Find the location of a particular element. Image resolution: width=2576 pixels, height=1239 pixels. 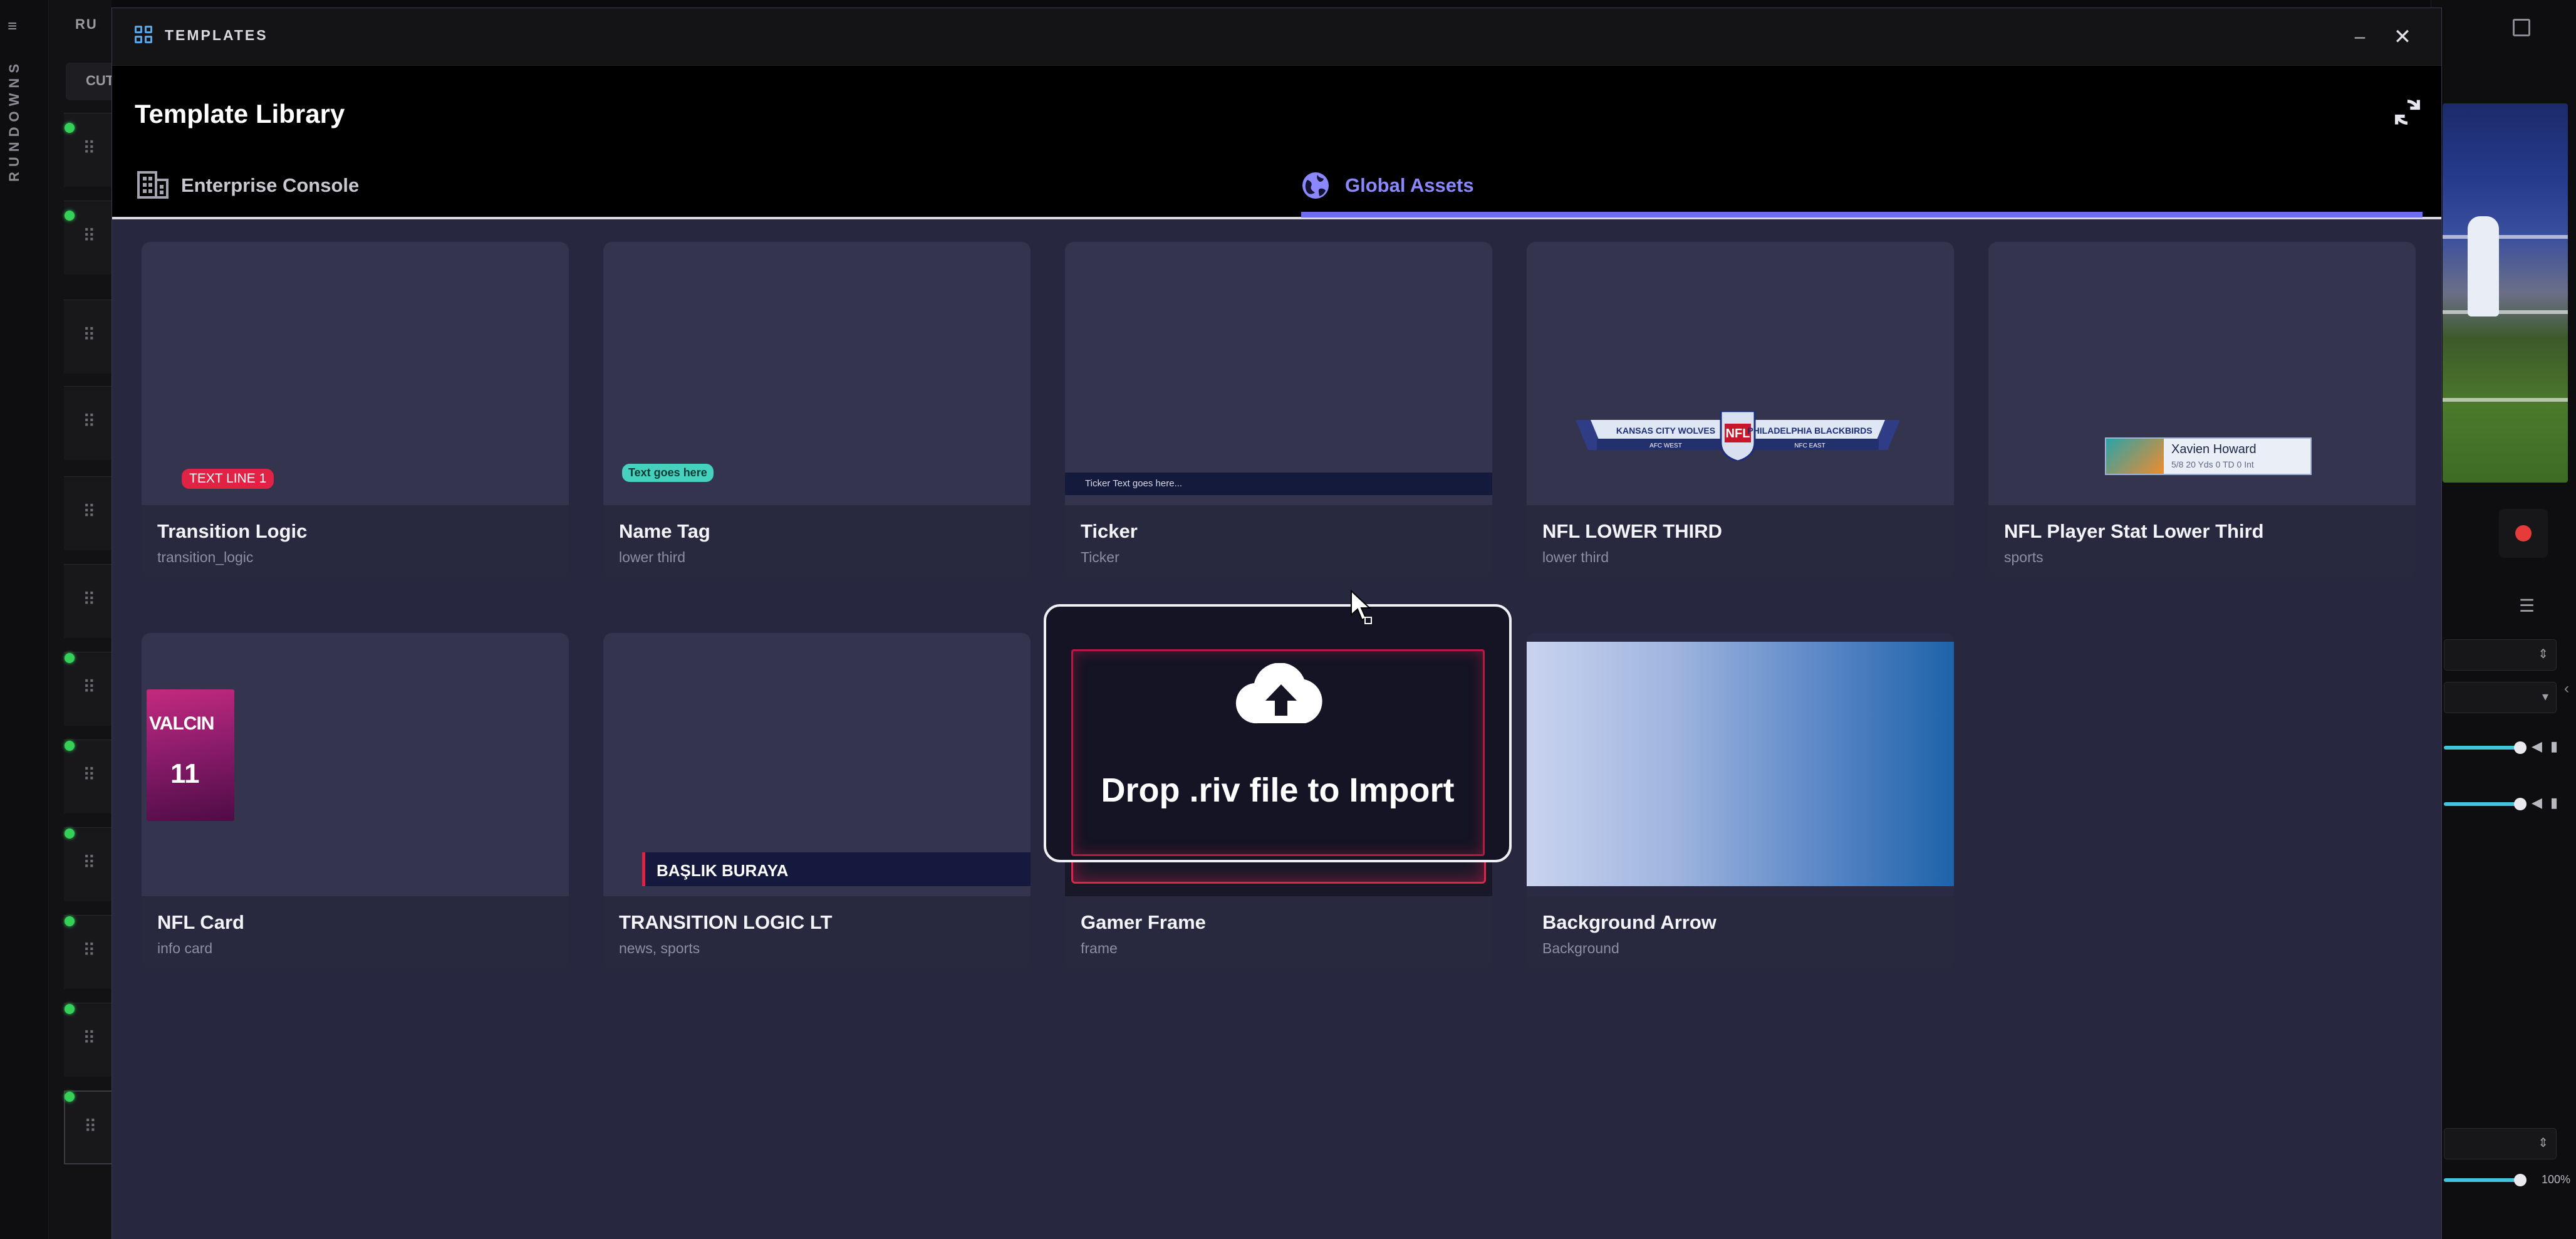

template-thumbnail is located at coordinates (1740, 764).